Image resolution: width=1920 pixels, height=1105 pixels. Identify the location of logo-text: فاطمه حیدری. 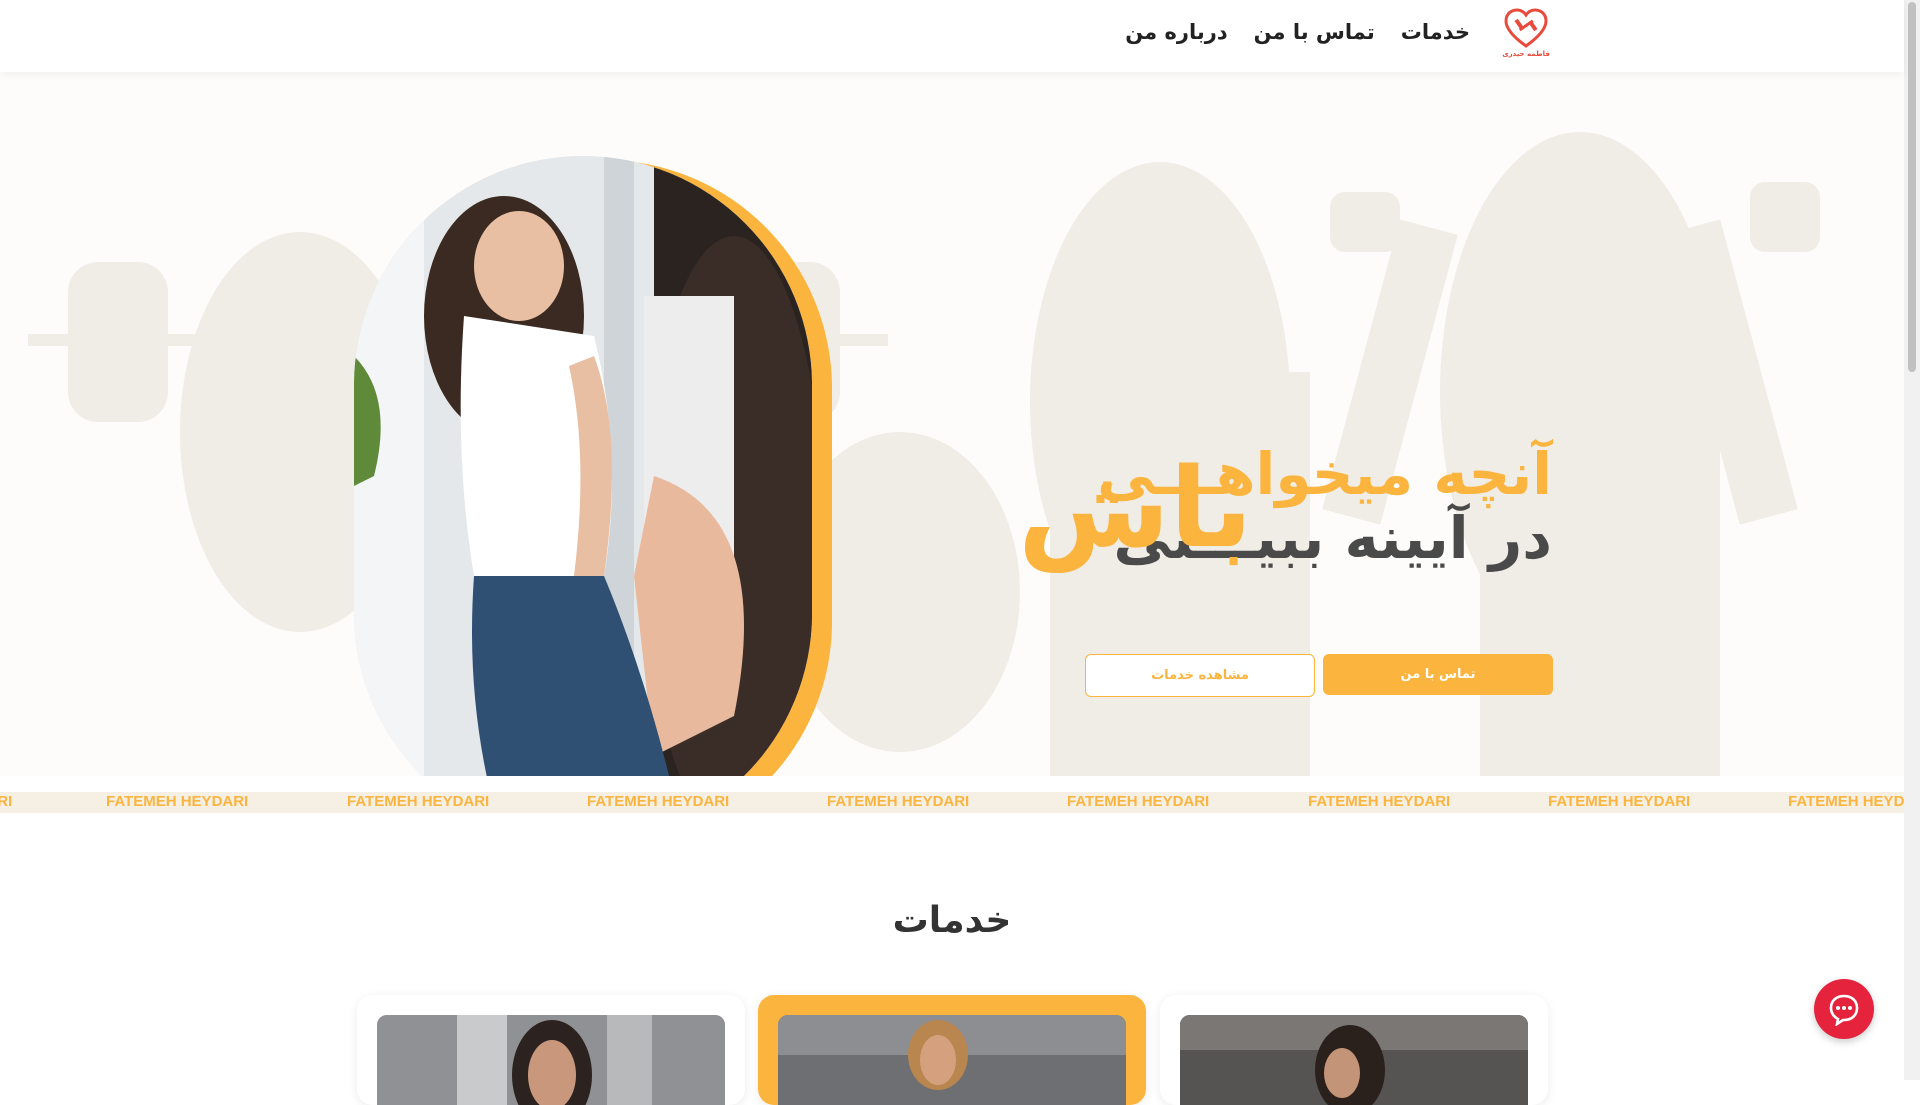
(1526, 54).